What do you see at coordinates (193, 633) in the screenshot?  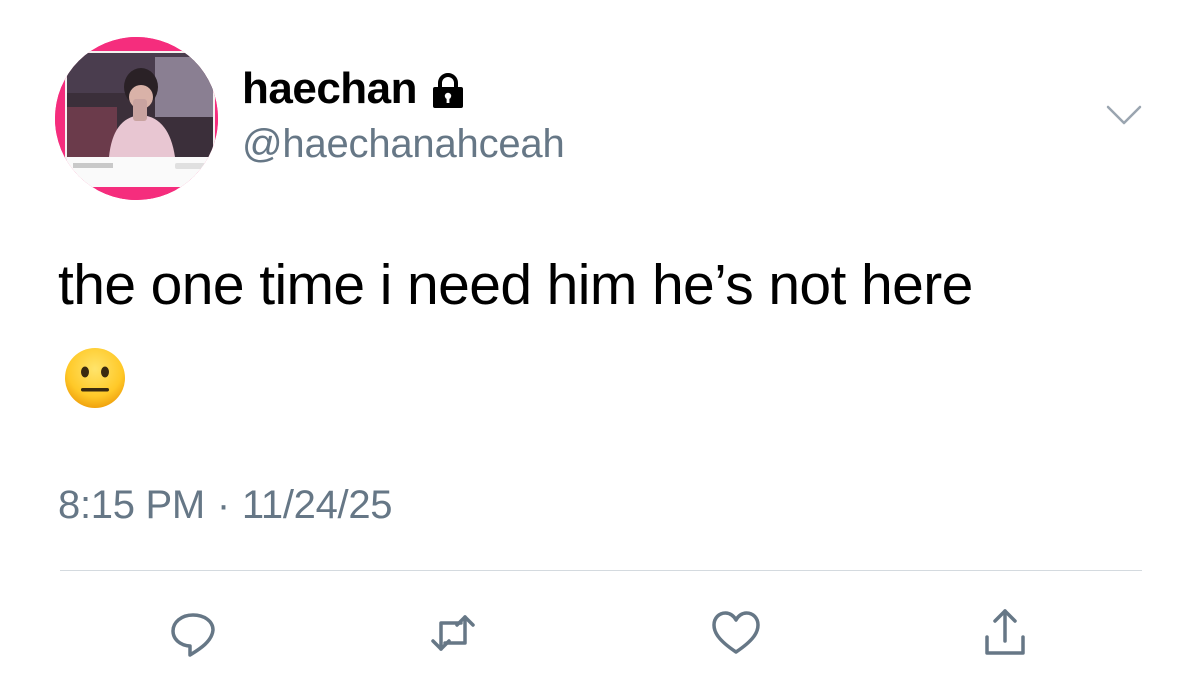 I see `reply-icon` at bounding box center [193, 633].